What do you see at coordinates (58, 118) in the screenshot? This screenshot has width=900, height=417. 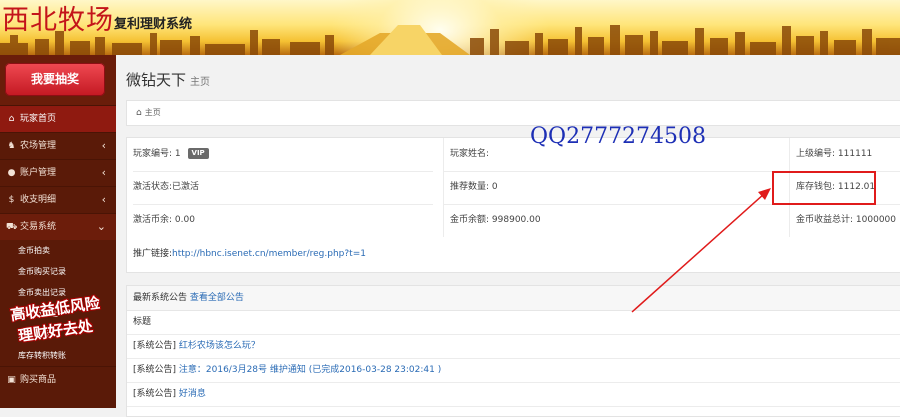 I see `sidebar-item-home: ⌂ 玩家首页` at bounding box center [58, 118].